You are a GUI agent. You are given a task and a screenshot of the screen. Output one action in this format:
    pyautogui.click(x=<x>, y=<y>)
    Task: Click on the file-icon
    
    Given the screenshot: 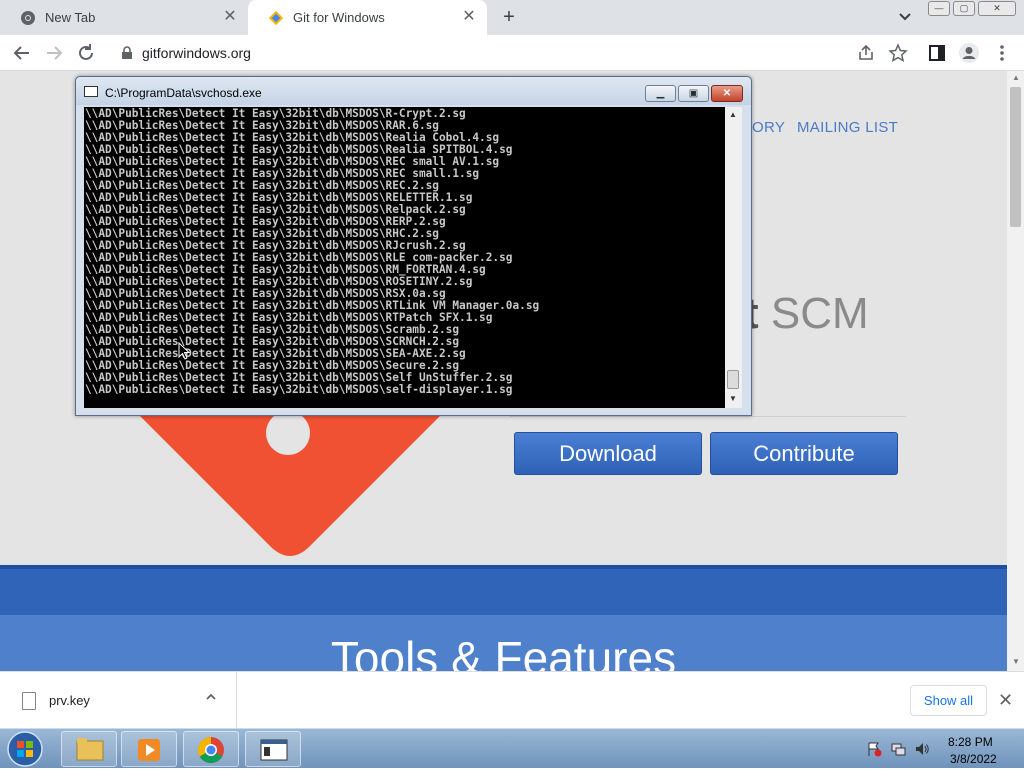 What is the action you would take?
    pyautogui.click(x=29, y=701)
    